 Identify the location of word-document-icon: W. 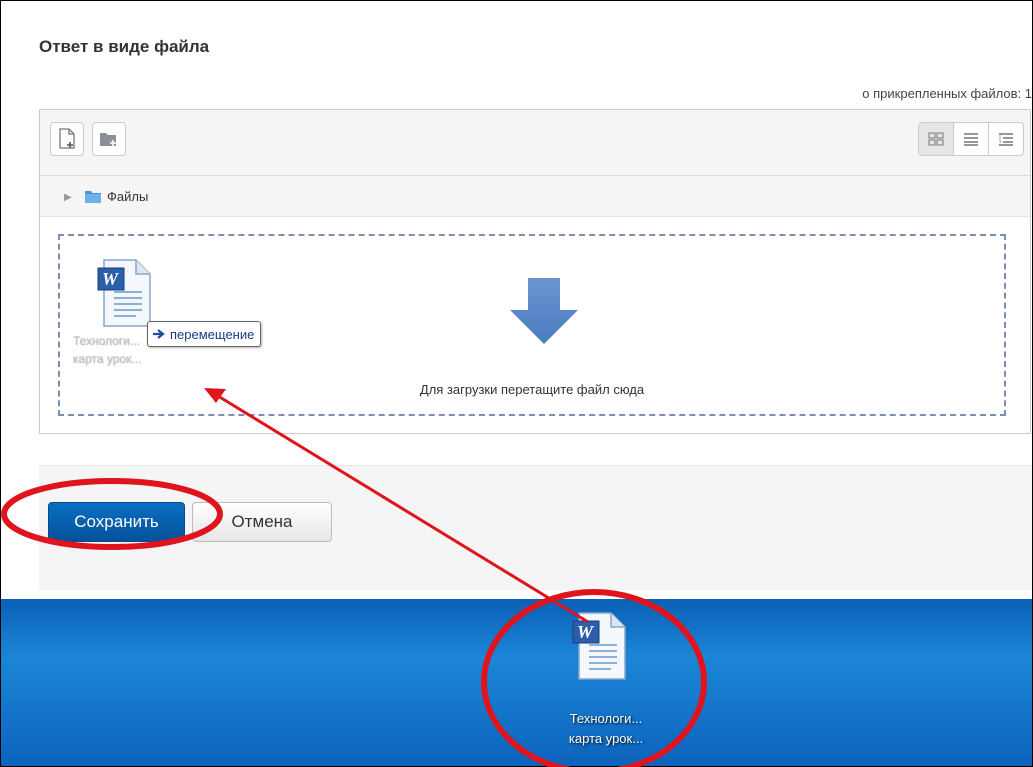
(124, 293).